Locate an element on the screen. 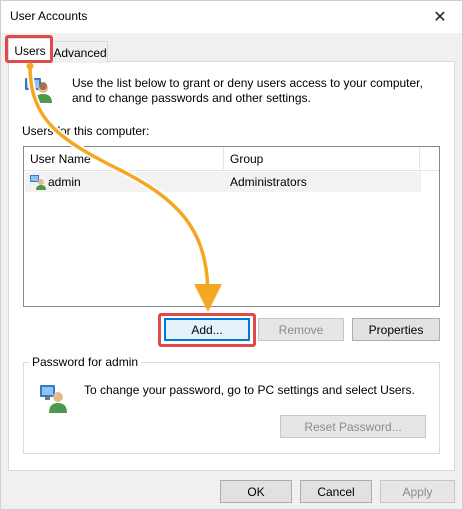  tab-advanced: Advanced is located at coordinates (80, 52).